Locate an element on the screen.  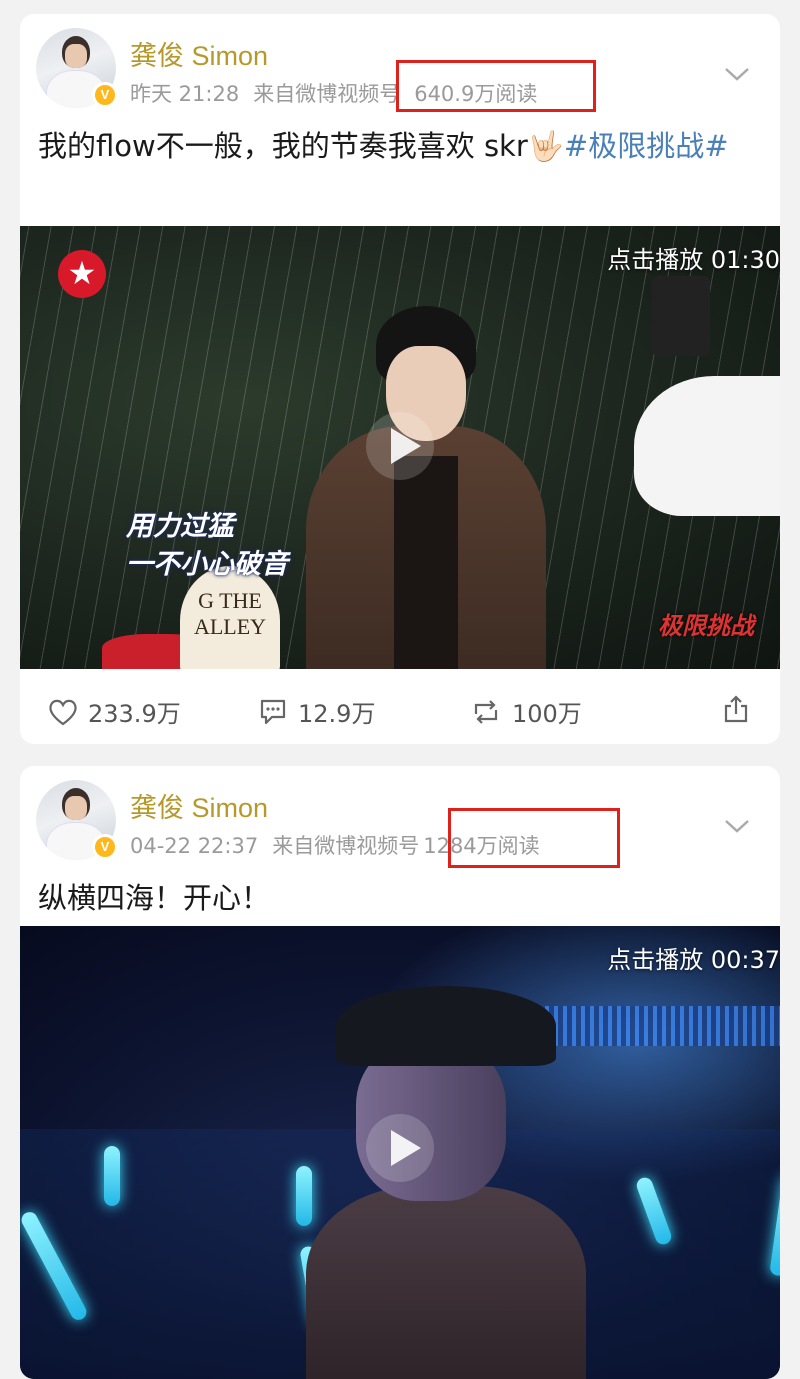
post-text: 纵横四海！开心！ is located at coordinates (154, 898).